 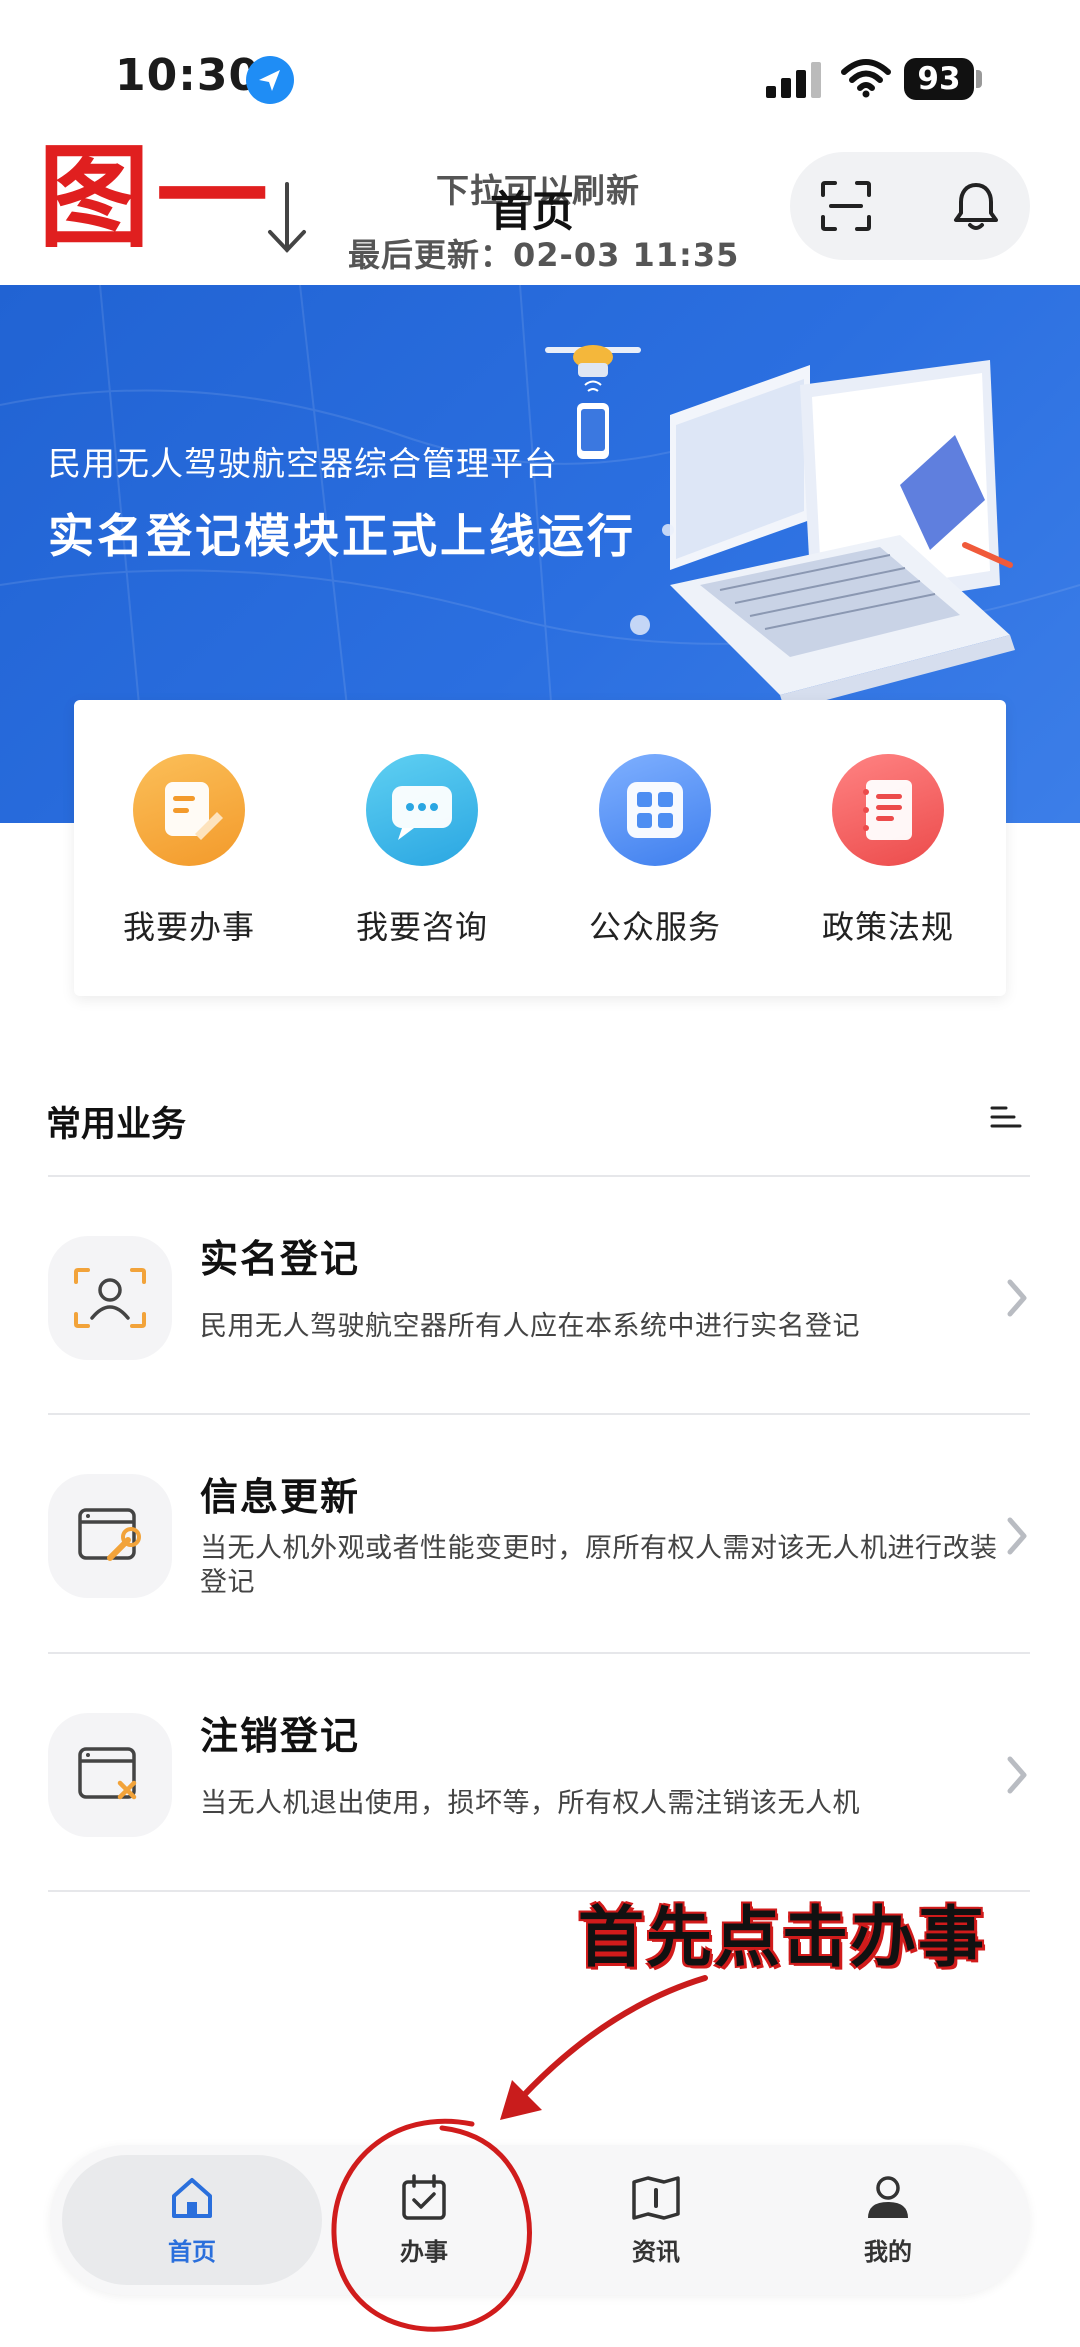 What do you see at coordinates (270, 80) in the screenshot?
I see `location-arrow-icon` at bounding box center [270, 80].